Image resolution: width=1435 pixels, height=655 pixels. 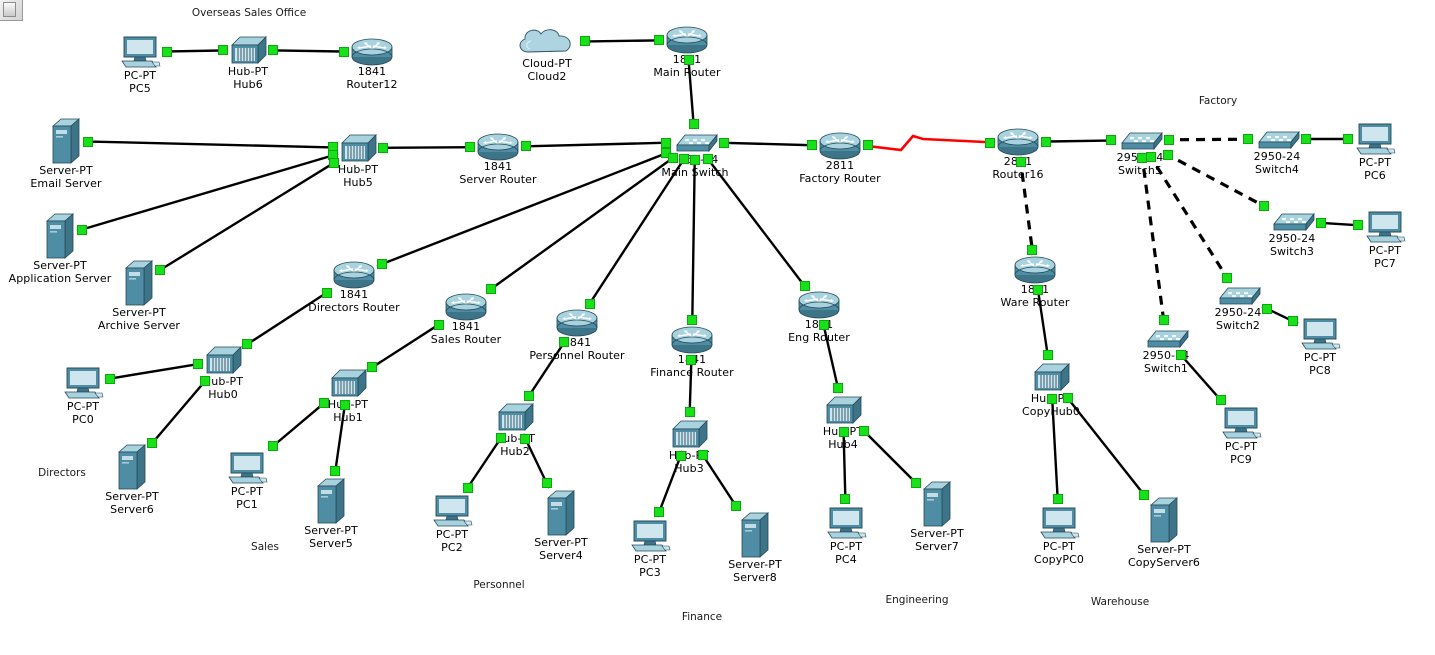 I want to click on device-name: CopyServer6, so click(x=1164, y=562).